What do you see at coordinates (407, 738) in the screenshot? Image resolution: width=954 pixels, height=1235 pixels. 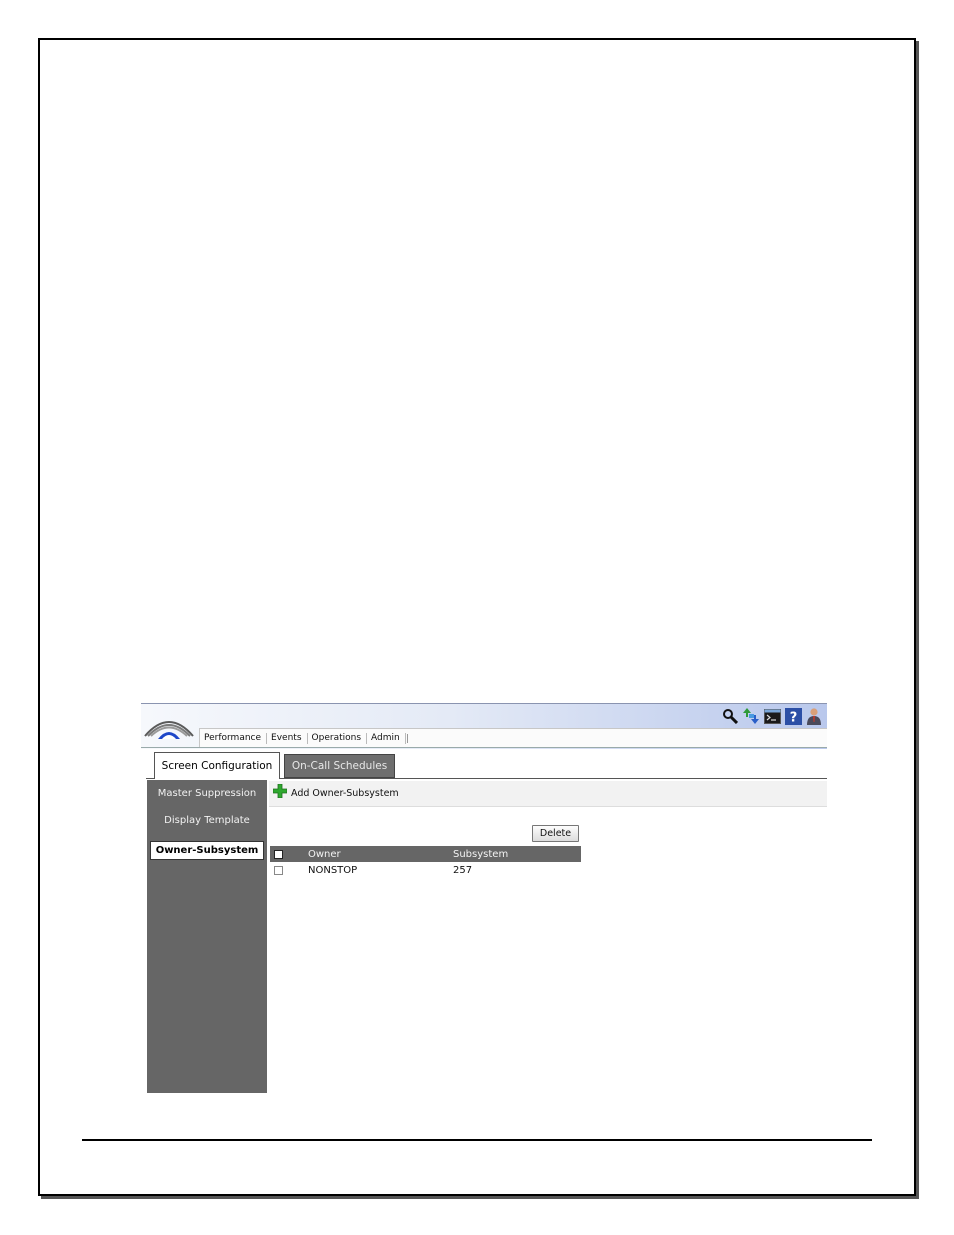 I see `menu-separator` at bounding box center [407, 738].